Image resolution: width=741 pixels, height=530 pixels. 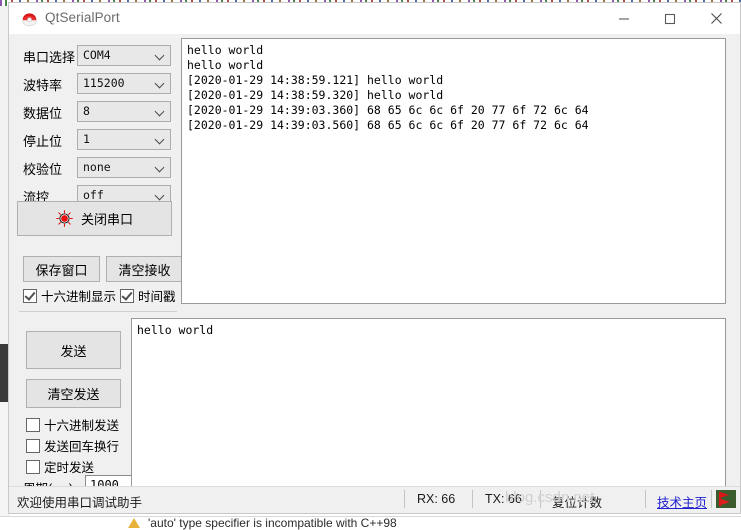 I want to click on send-crlf-checkbox: 发送回车换行, so click(x=72, y=445).